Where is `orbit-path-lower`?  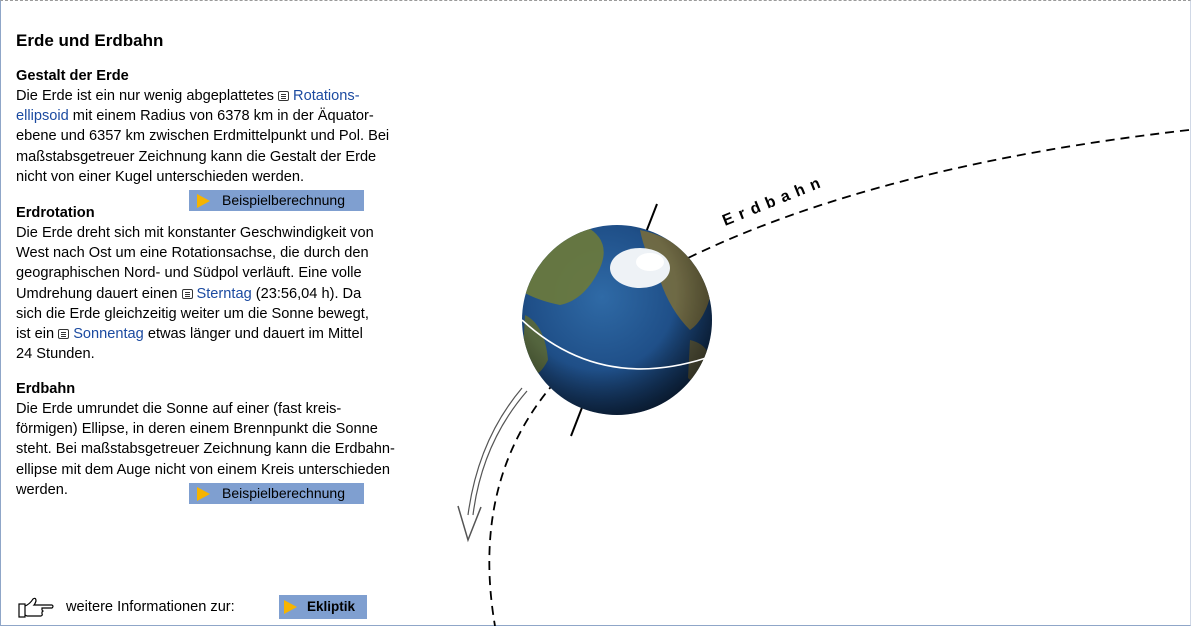
orbit-path-lower is located at coordinates (522, 503).